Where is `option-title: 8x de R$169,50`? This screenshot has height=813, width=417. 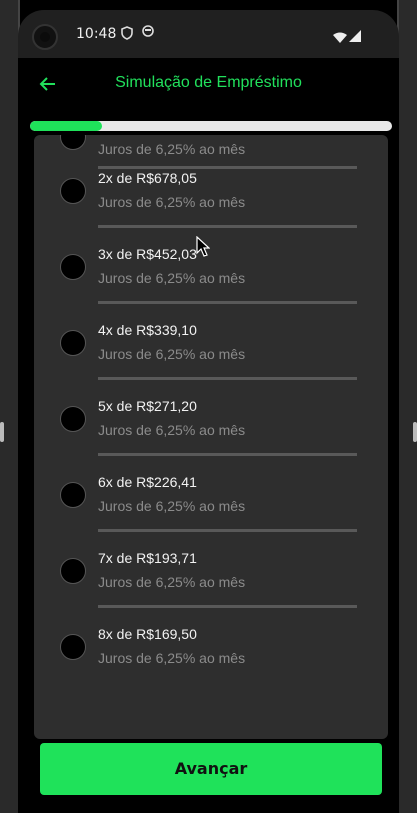 option-title: 8x de R$169,50 is located at coordinates (147, 634).